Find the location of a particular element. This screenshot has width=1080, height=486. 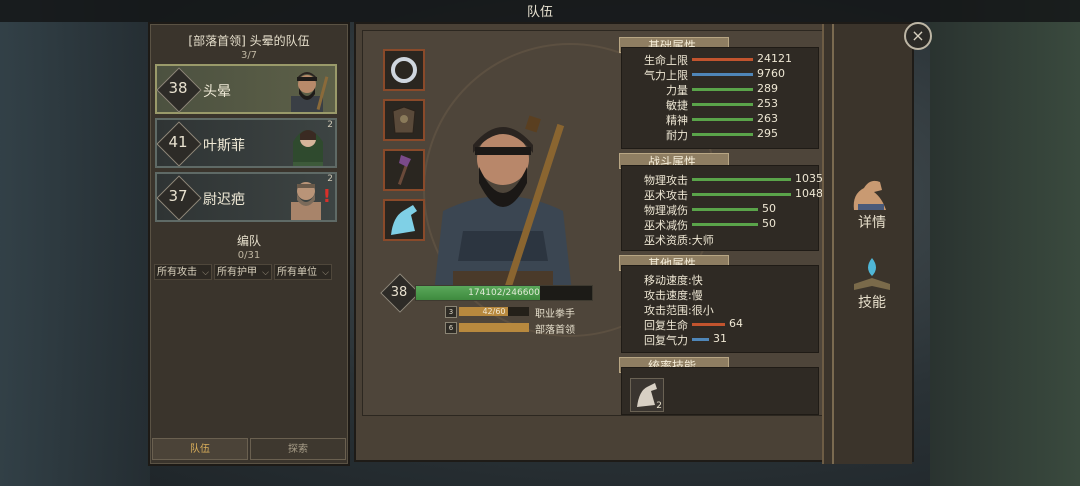

unit-card-1: 38 头晕 is located at coordinates (246, 89).